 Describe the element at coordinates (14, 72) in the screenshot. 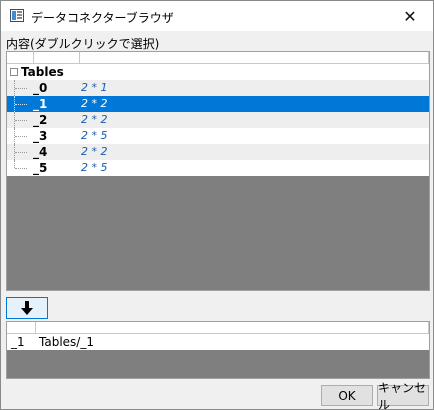

I see `expander-icon` at that location.